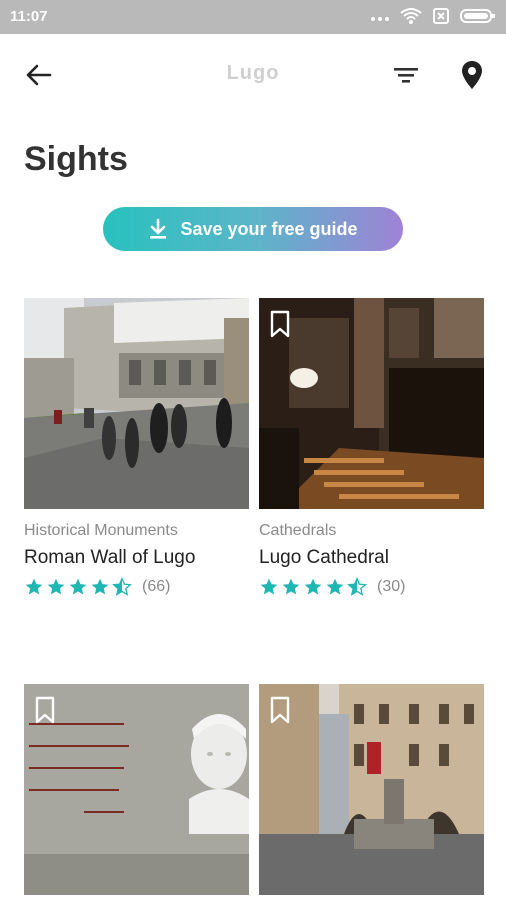 Image resolution: width=506 pixels, height=900 pixels. Describe the element at coordinates (472, 75) in the screenshot. I see `map-pin-icon` at that location.